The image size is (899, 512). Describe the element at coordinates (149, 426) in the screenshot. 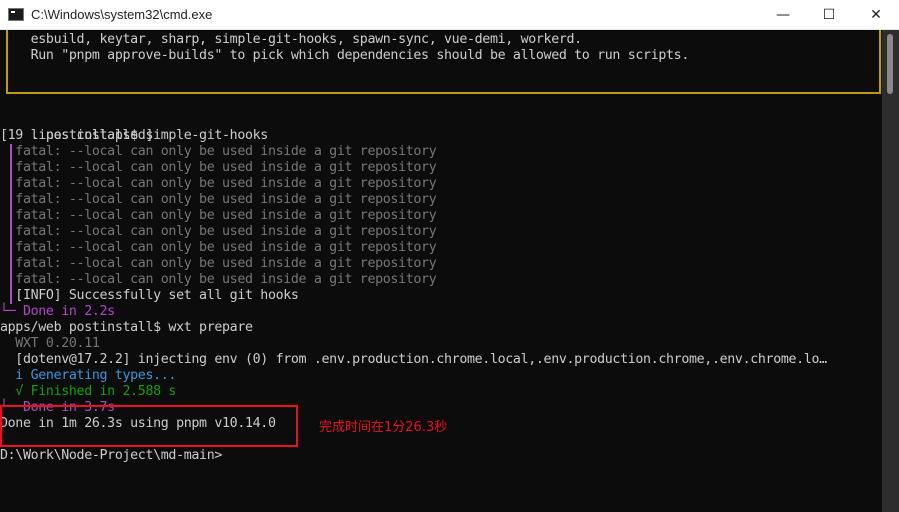

I see `completion-highlight-box` at that location.